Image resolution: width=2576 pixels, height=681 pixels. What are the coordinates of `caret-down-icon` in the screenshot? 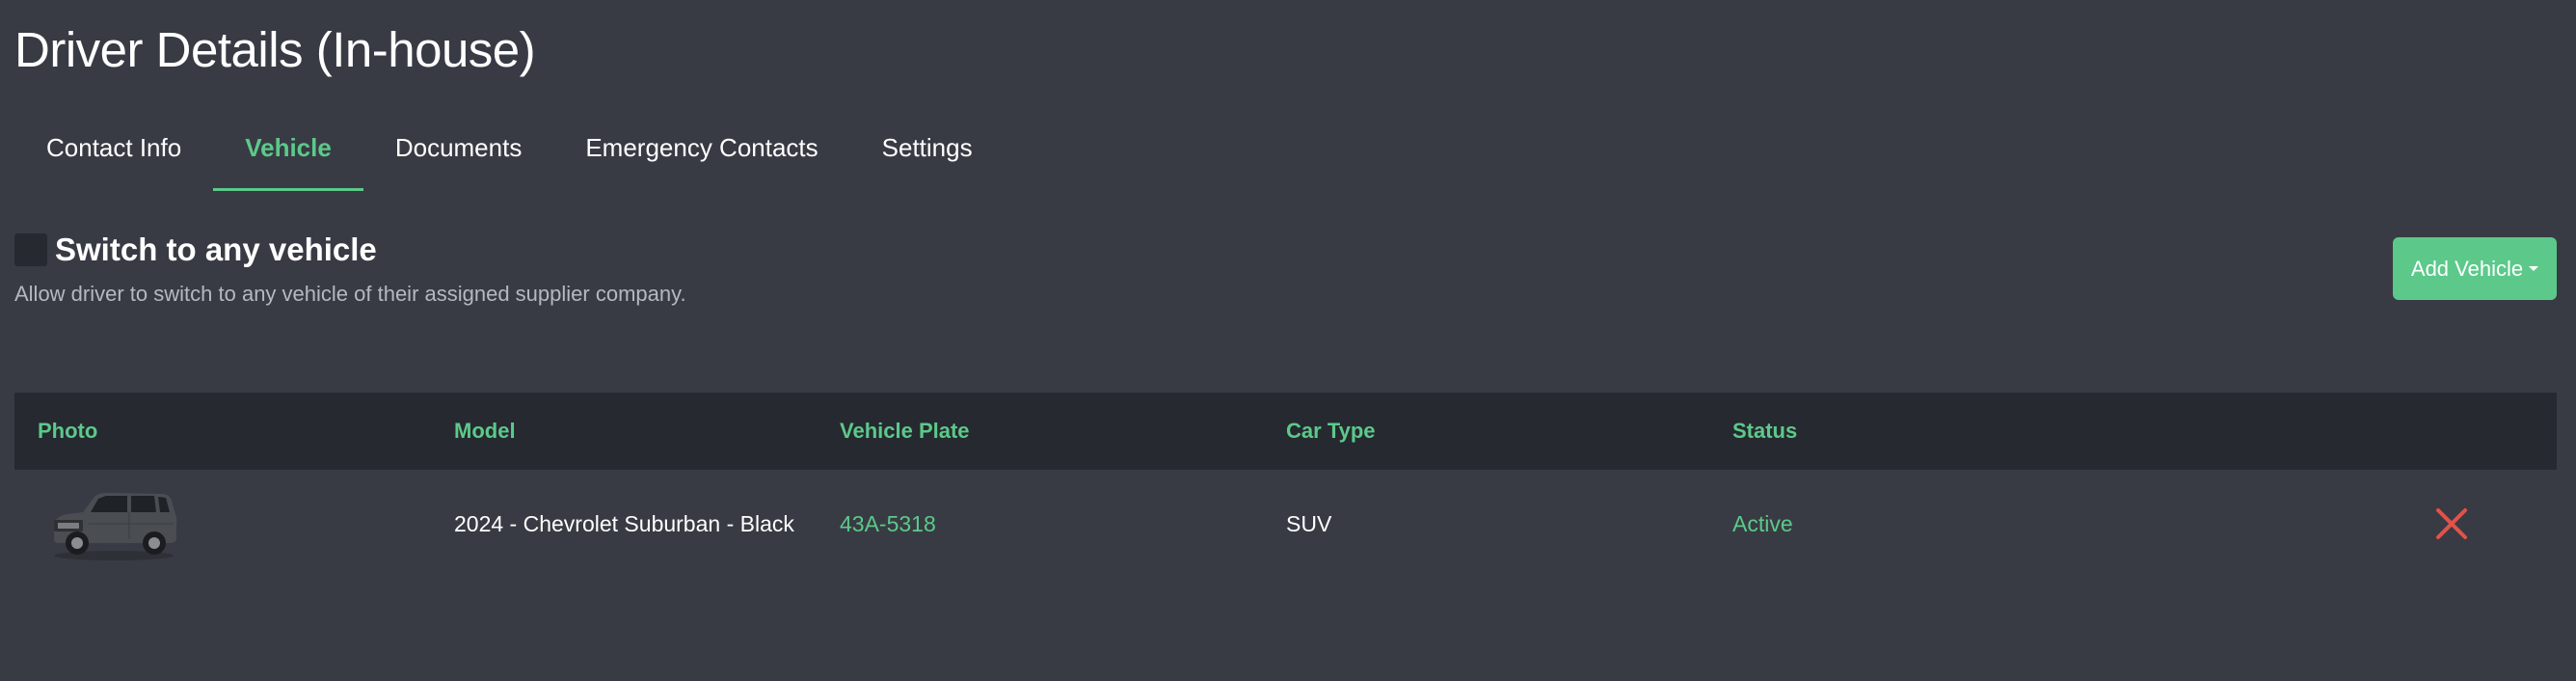 It's located at (2534, 268).